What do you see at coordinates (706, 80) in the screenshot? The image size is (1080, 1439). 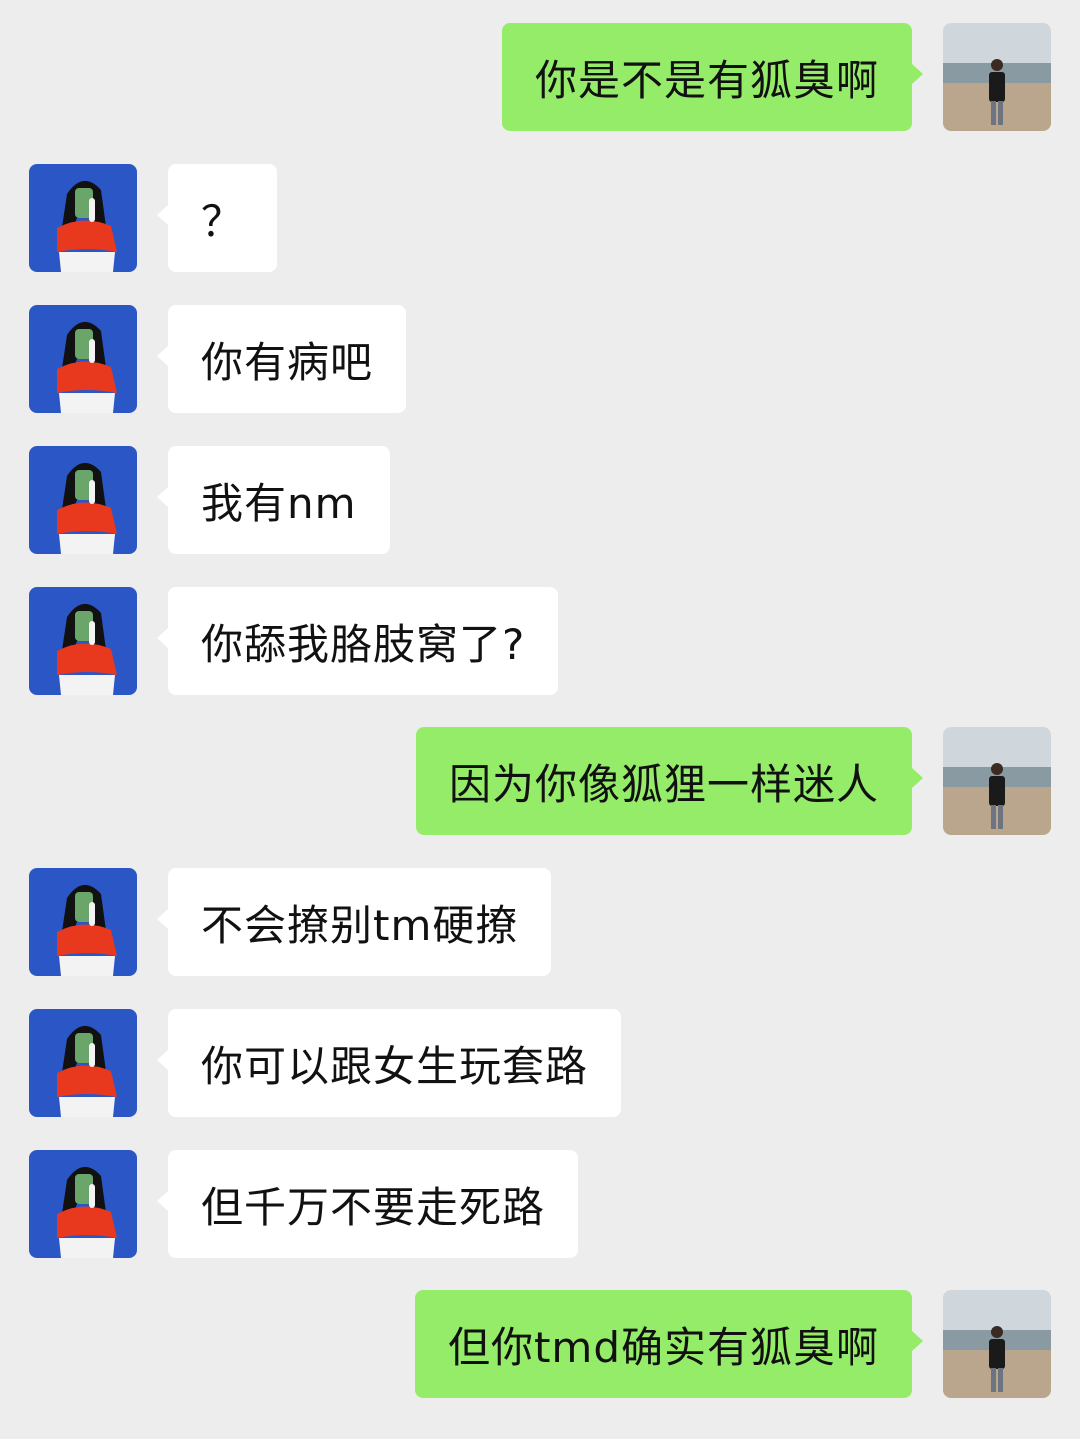 I see `message-text: 你是不是有狐臭啊` at bounding box center [706, 80].